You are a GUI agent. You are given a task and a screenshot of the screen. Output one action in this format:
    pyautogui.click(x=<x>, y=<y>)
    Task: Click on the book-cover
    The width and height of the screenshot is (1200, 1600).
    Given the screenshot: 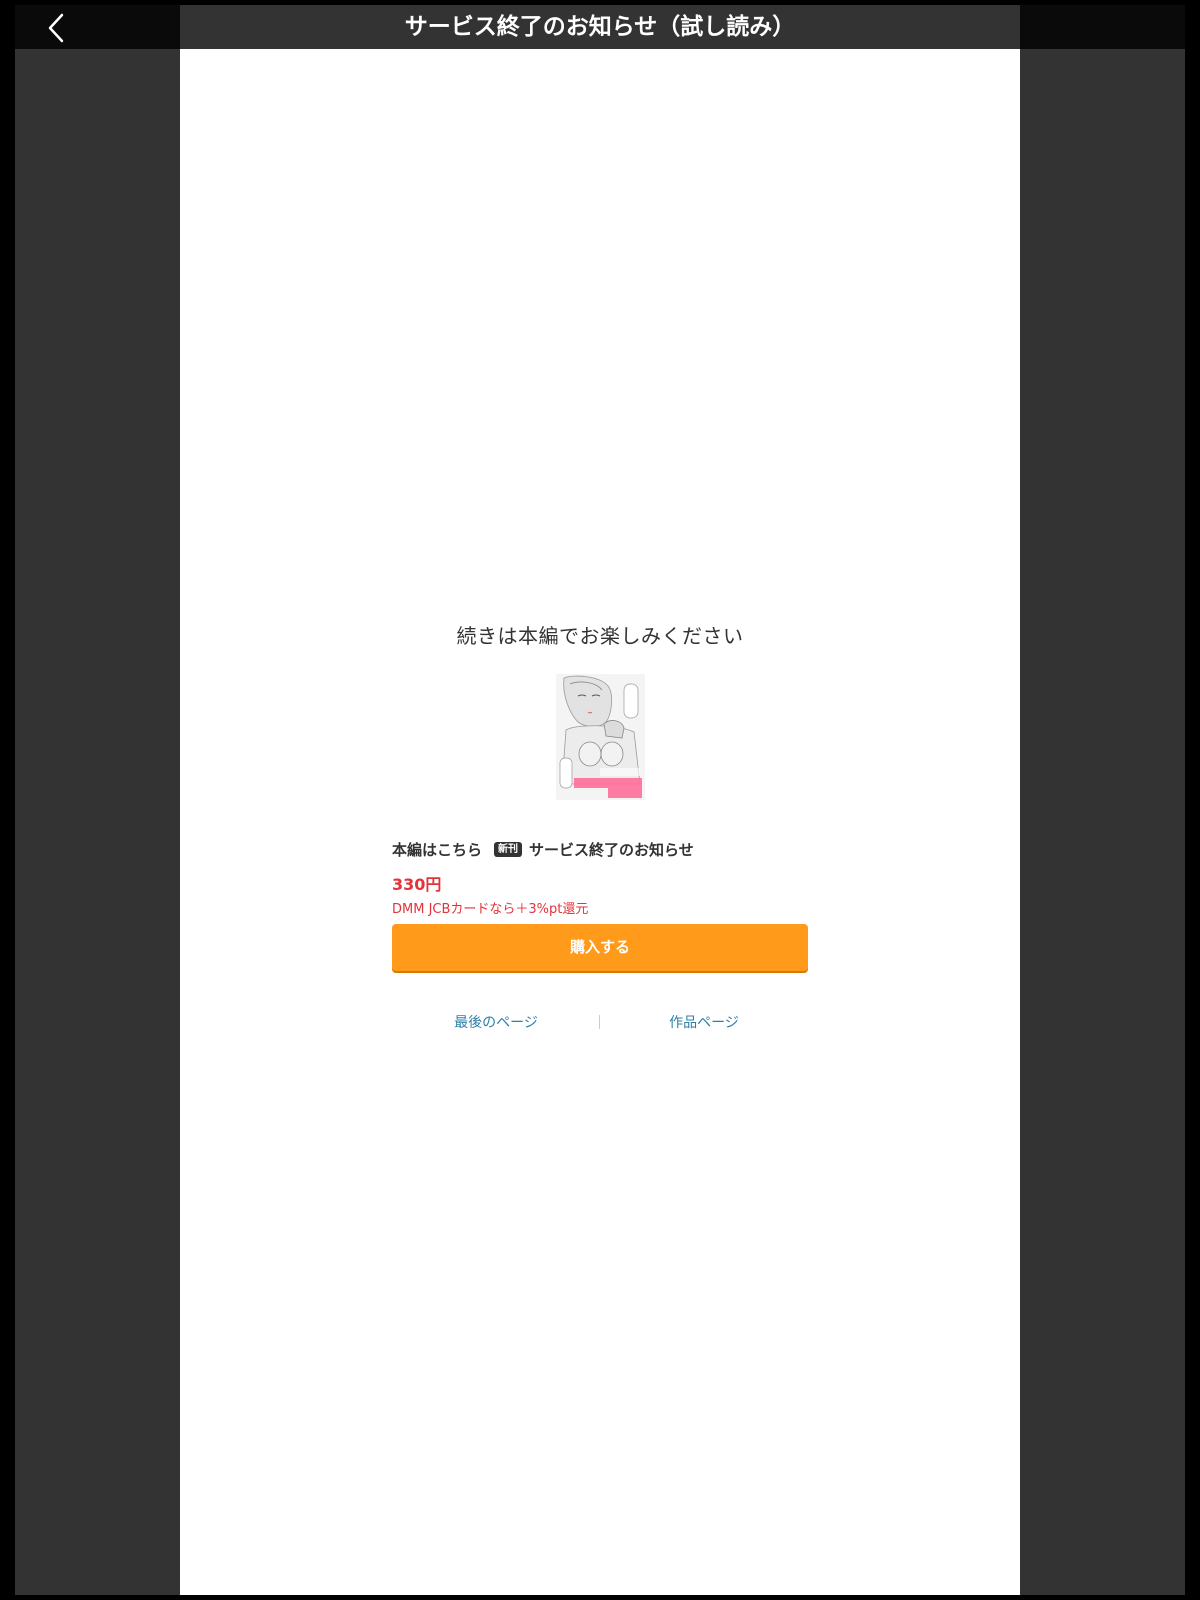 What is the action you would take?
    pyautogui.click(x=600, y=737)
    